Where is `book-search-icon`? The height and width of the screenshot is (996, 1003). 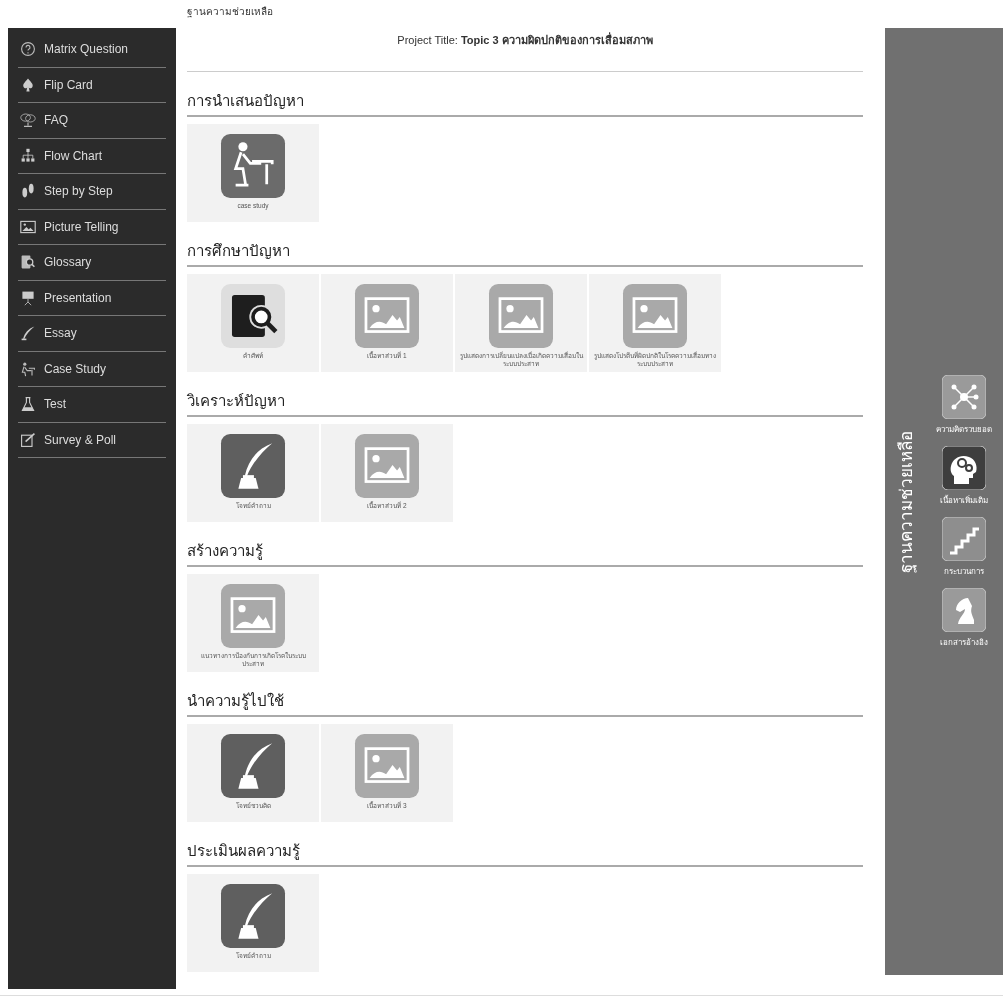 book-search-icon is located at coordinates (253, 316).